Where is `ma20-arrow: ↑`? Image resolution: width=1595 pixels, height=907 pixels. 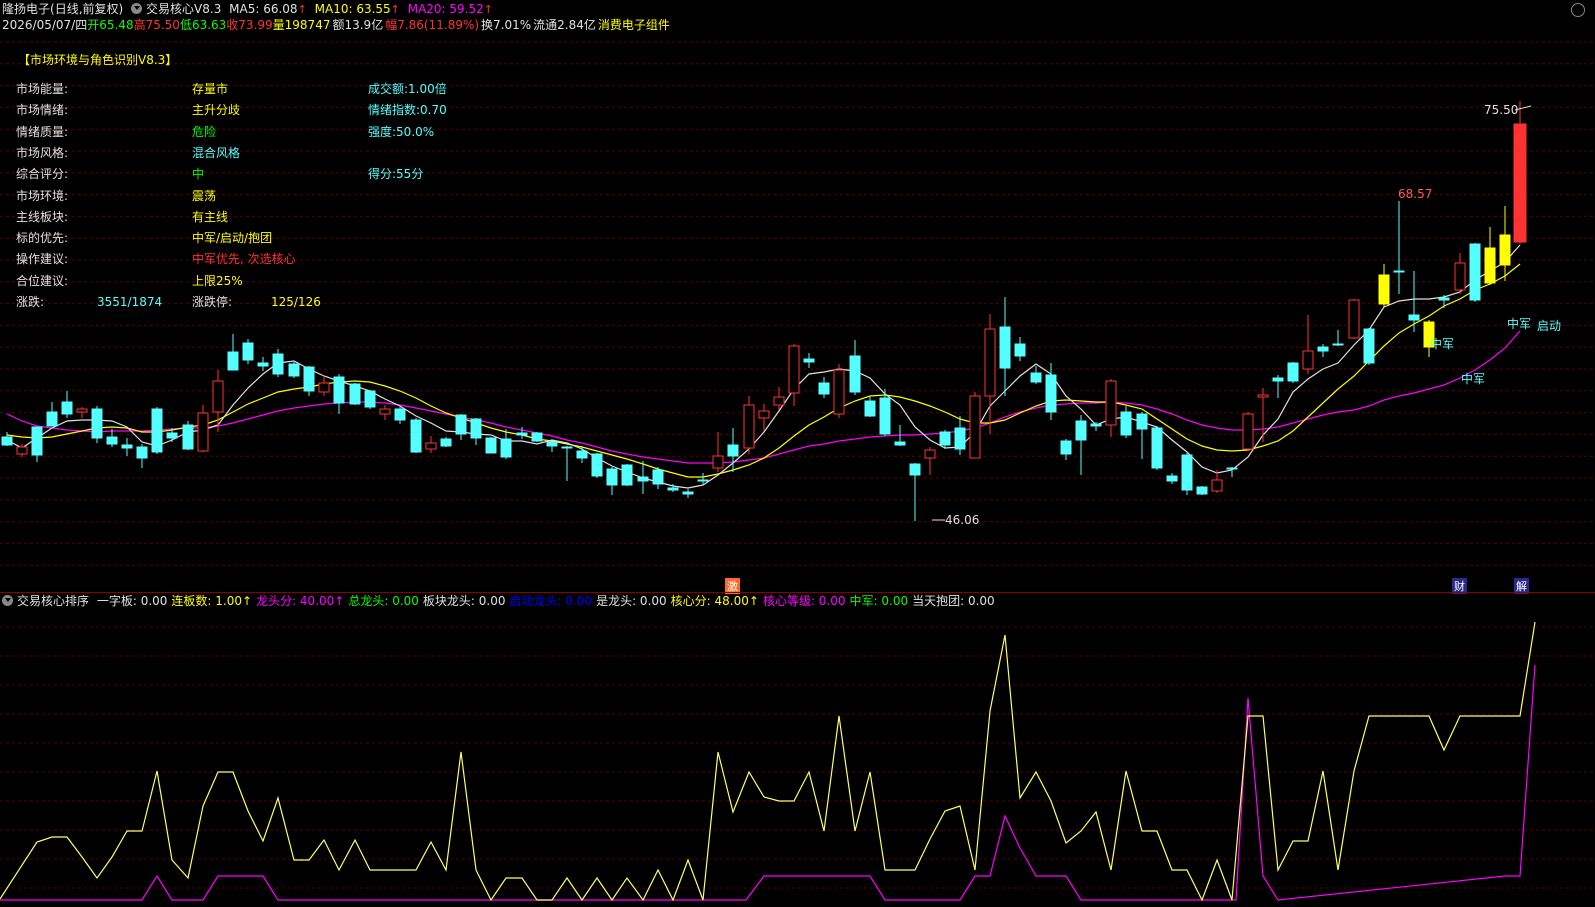 ma20-arrow: ↑ is located at coordinates (488, 9).